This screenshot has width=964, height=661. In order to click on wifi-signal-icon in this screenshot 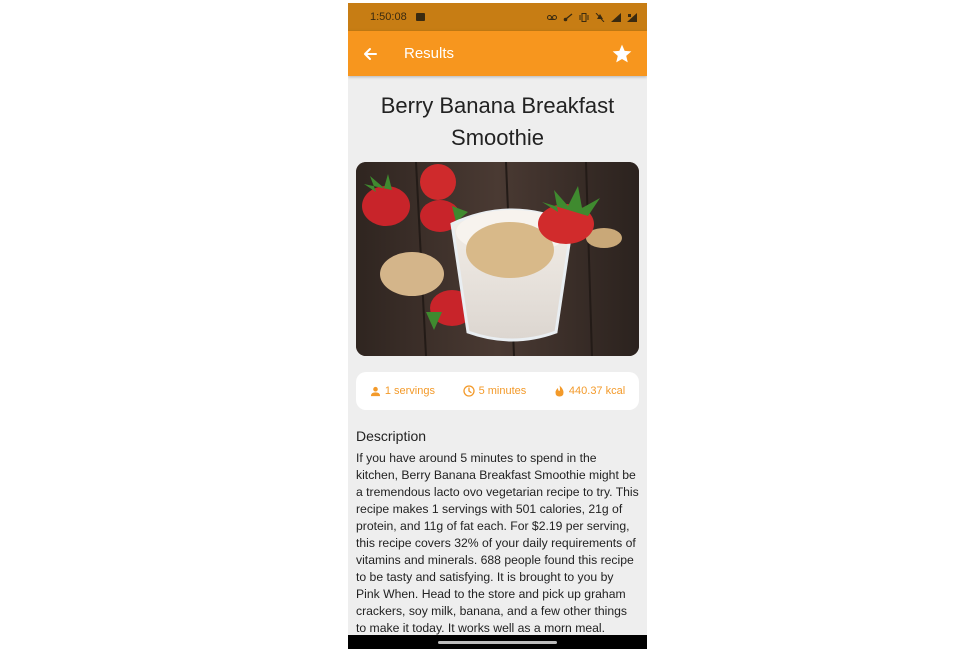, I will do `click(616, 17)`.